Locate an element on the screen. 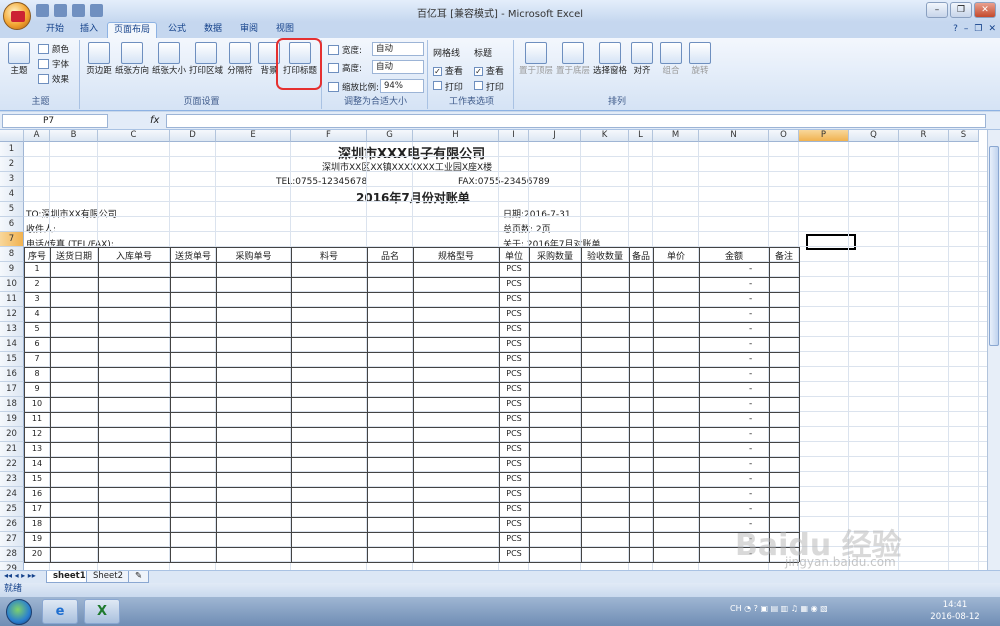 The width and height of the screenshot is (1000, 626). column-header-n: N is located at coordinates (734, 136).